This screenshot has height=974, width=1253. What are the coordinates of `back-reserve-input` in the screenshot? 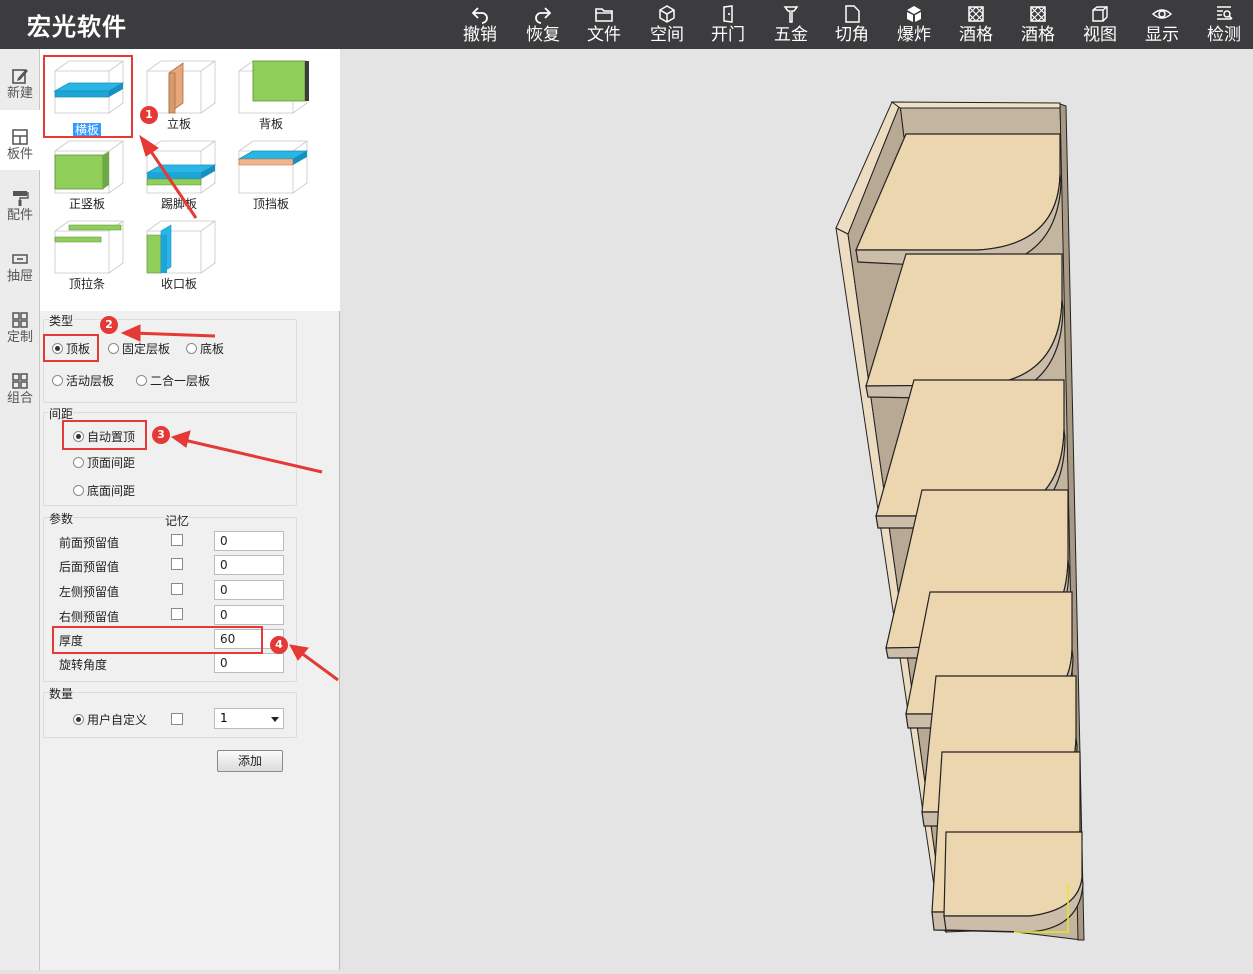 It's located at (249, 565).